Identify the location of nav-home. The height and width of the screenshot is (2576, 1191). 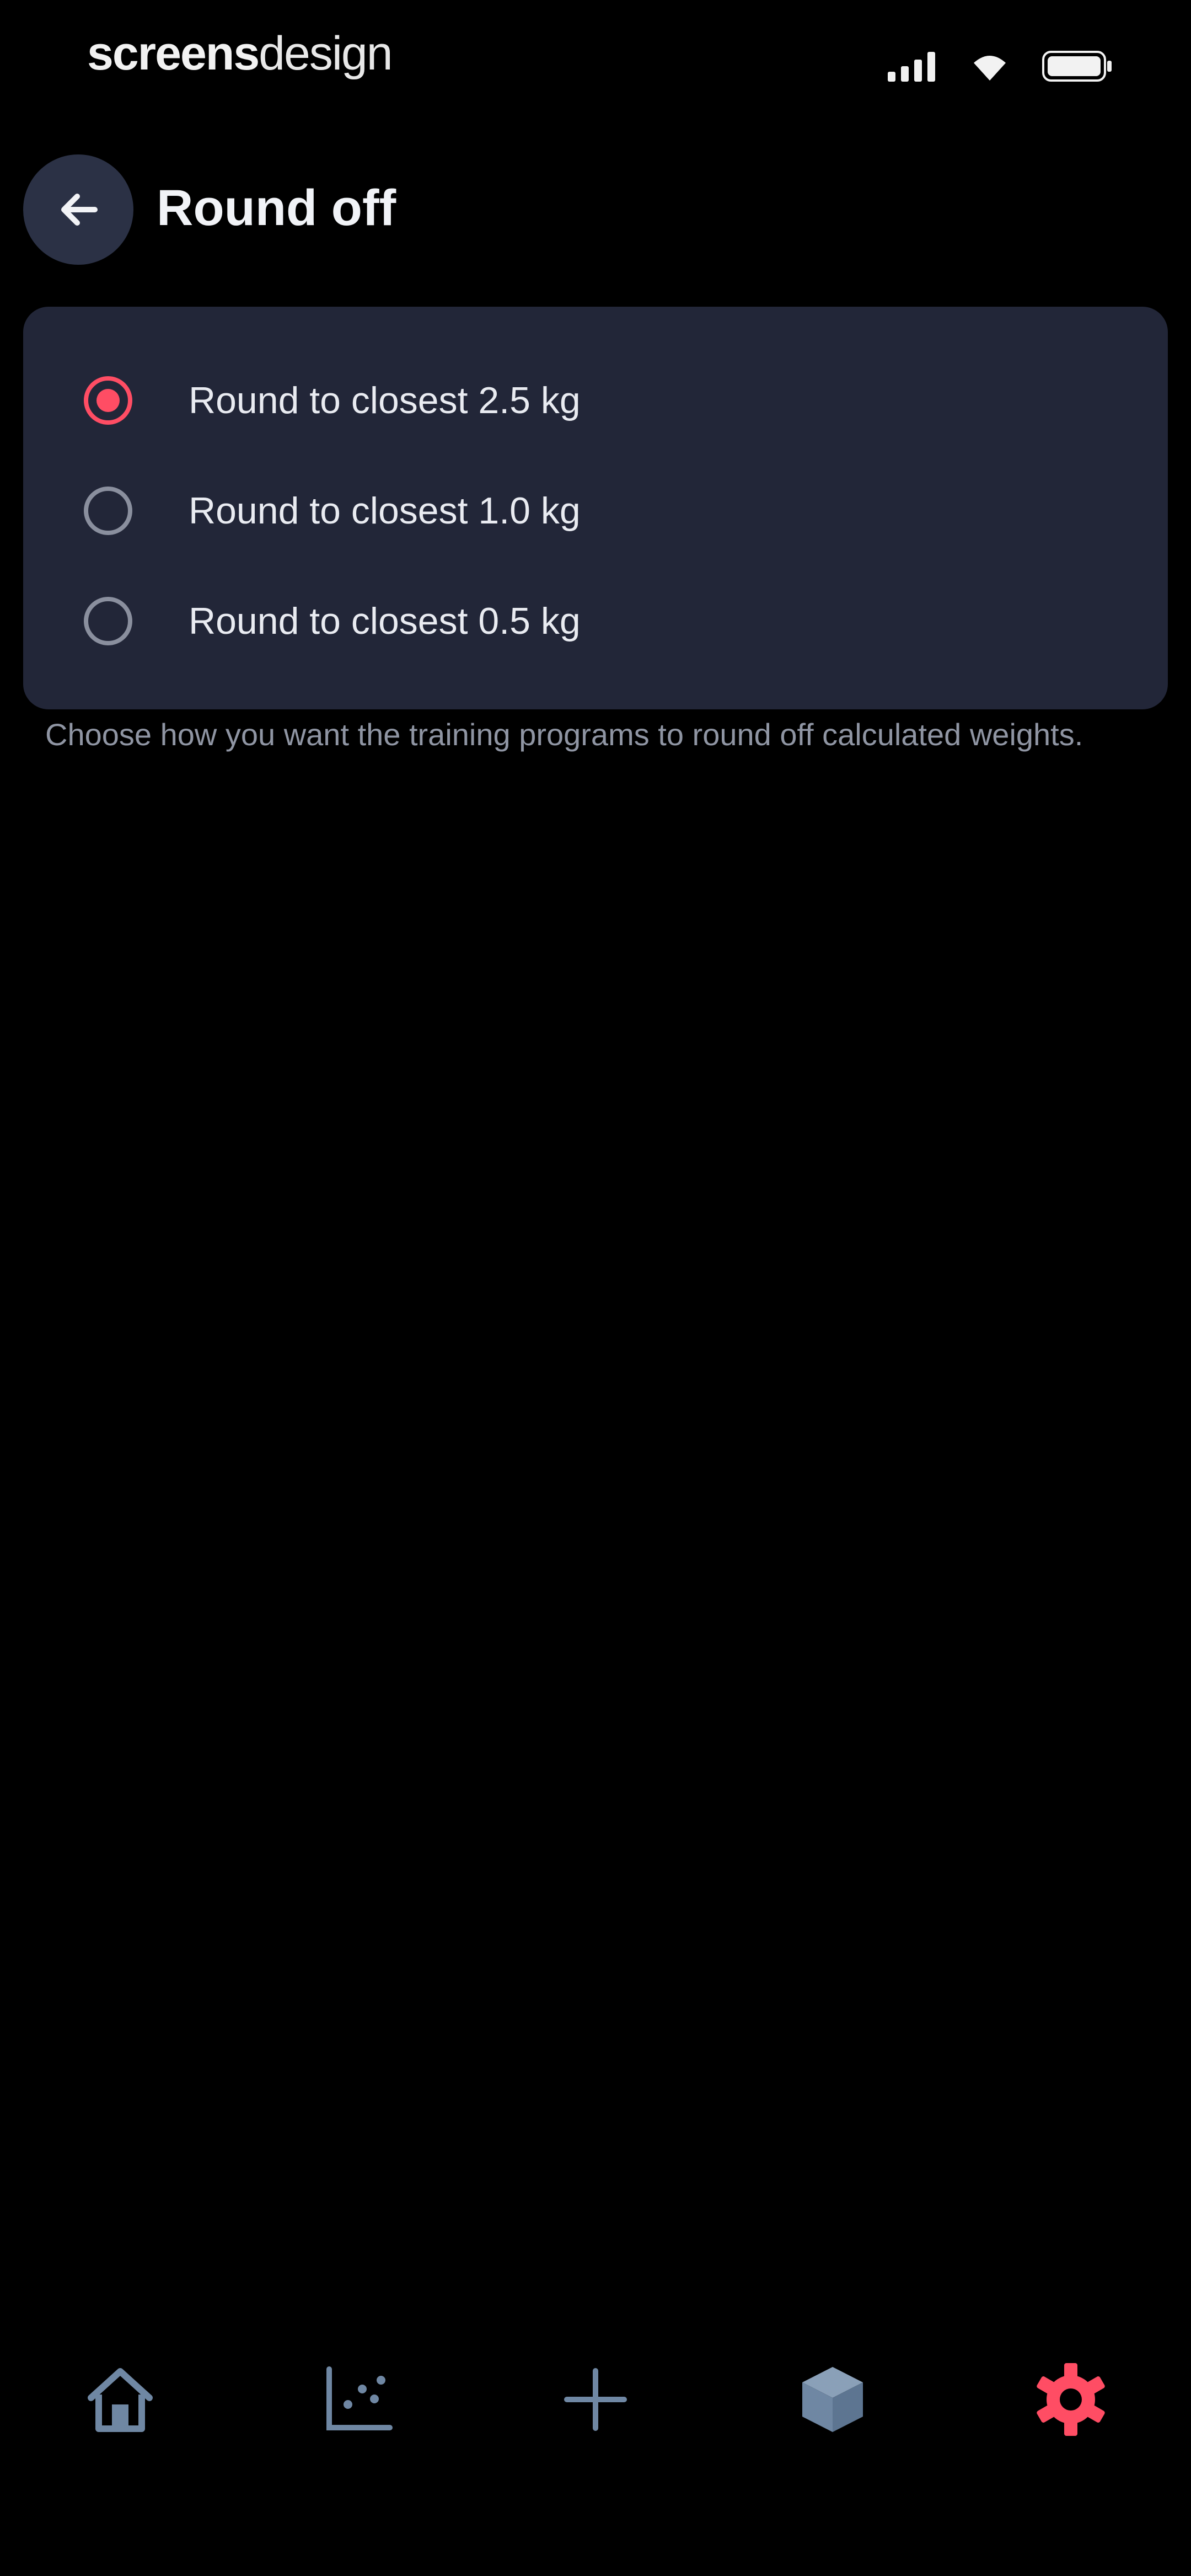
(120, 2399).